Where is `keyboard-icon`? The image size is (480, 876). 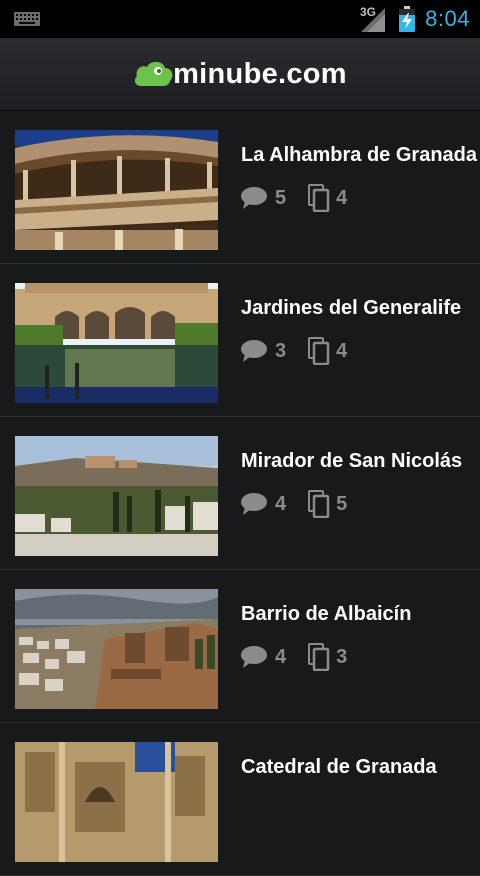 keyboard-icon is located at coordinates (27, 19).